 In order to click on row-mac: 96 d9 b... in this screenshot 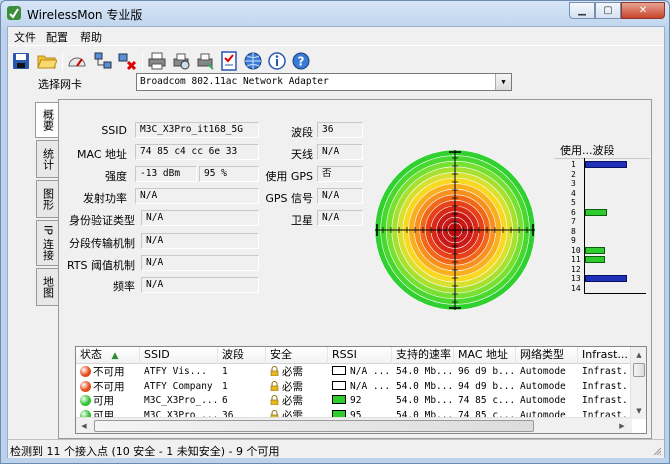, I will do `click(487, 371)`.